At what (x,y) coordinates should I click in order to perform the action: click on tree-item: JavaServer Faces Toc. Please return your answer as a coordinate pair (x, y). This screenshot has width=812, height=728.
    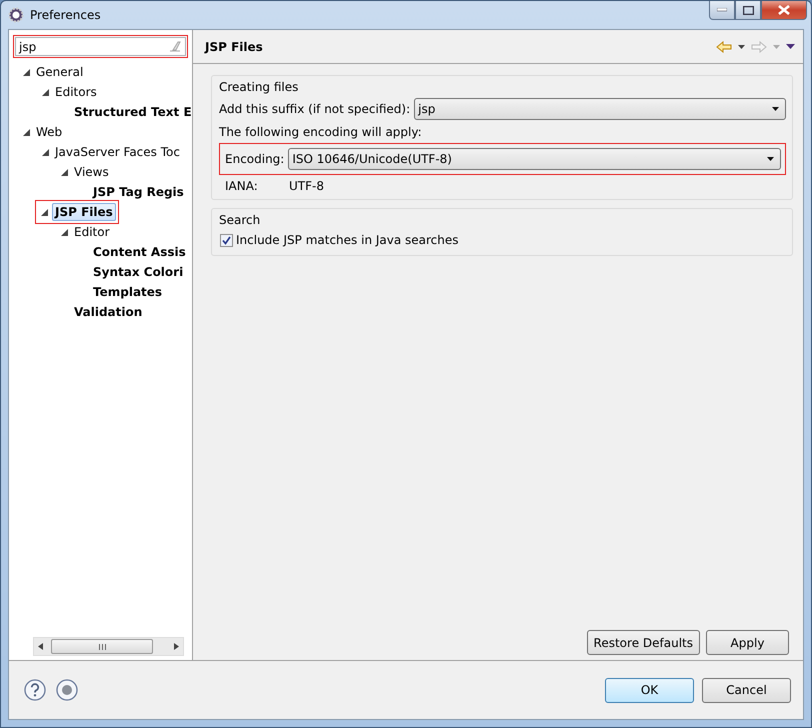
    Looking at the image, I should click on (117, 152).